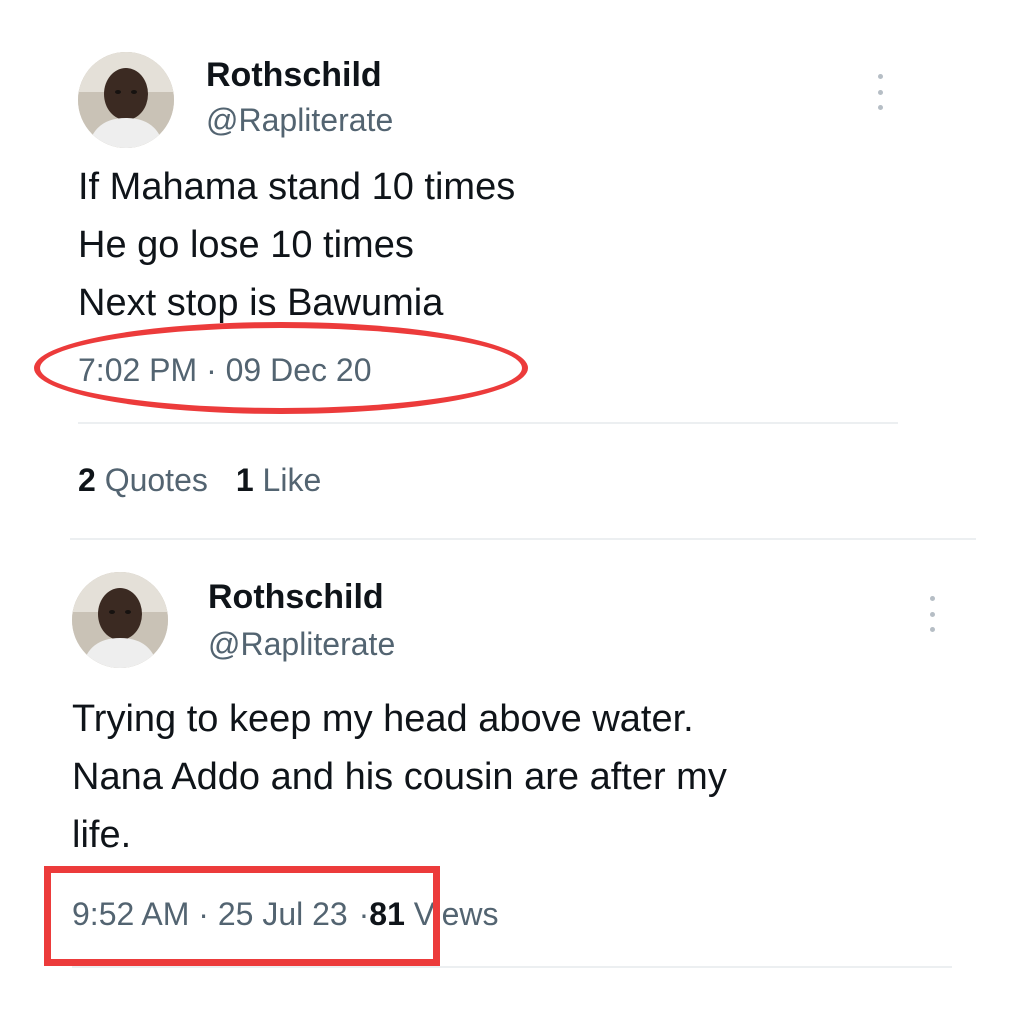 This screenshot has height=1024, width=1024. I want to click on tweet-stats: 2 Quotes 1 Like, so click(199, 480).